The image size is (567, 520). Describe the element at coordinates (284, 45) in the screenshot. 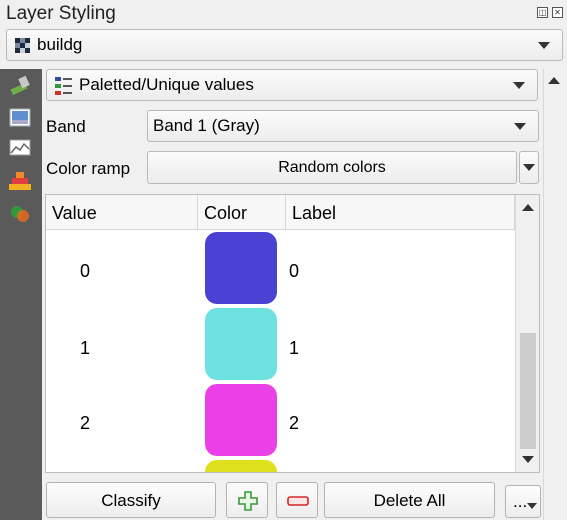

I see `layer-select: buildg` at that location.